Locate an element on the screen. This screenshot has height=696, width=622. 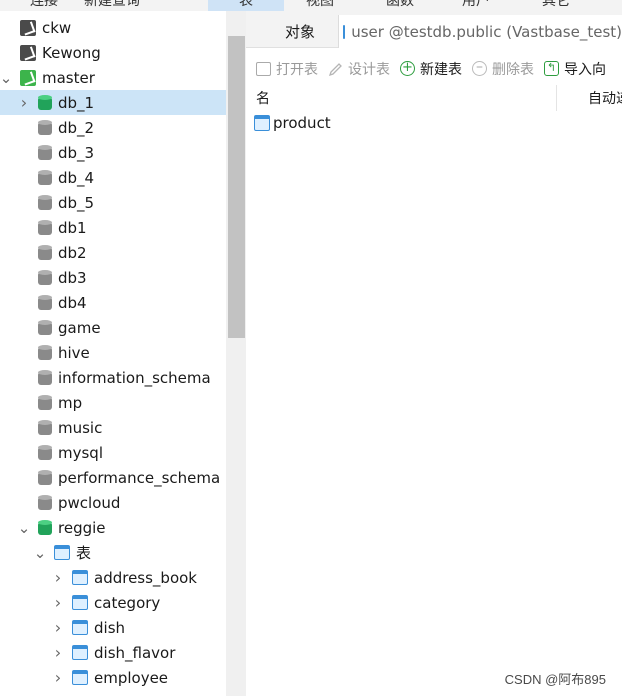
tab-objects: 对象 is located at coordinates (300, 31).